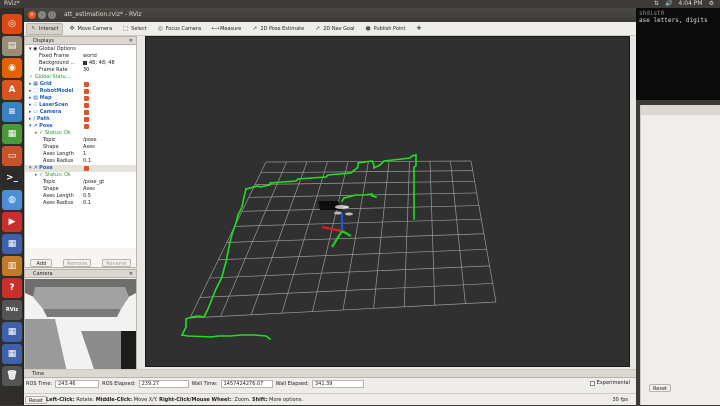 The image size is (720, 406). What do you see at coordinates (12, 222) in the screenshot?
I see `video-icon: ▶` at bounding box center [12, 222].